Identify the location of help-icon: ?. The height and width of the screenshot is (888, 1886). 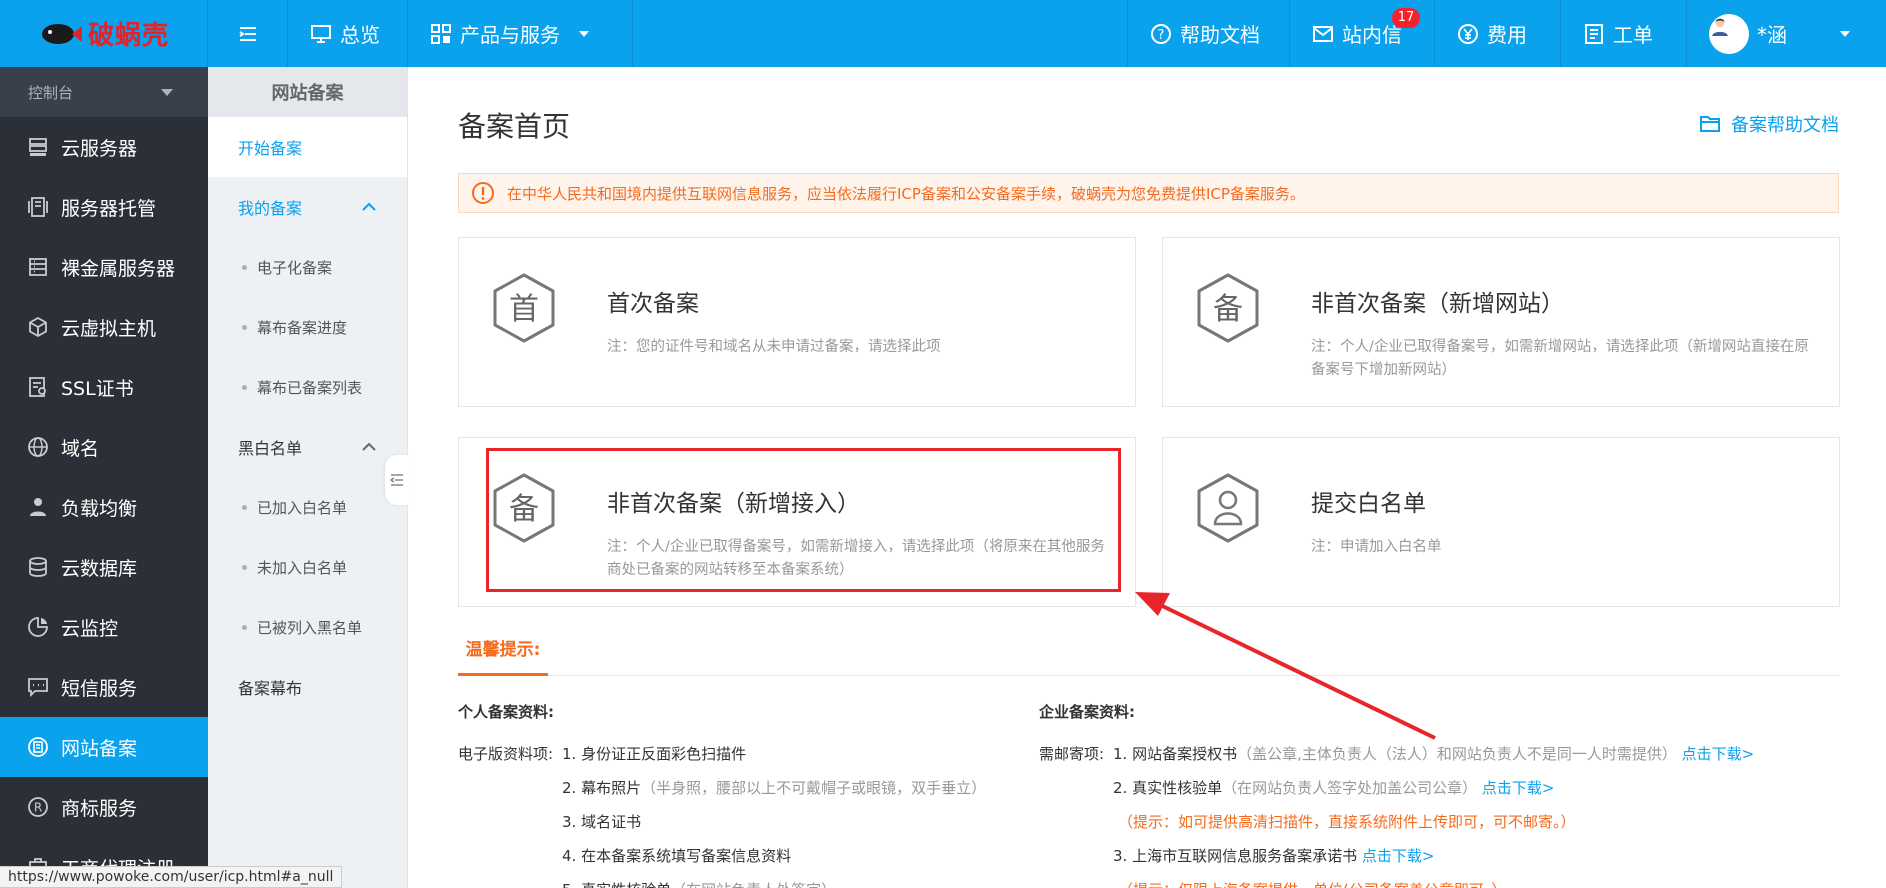
(1161, 33).